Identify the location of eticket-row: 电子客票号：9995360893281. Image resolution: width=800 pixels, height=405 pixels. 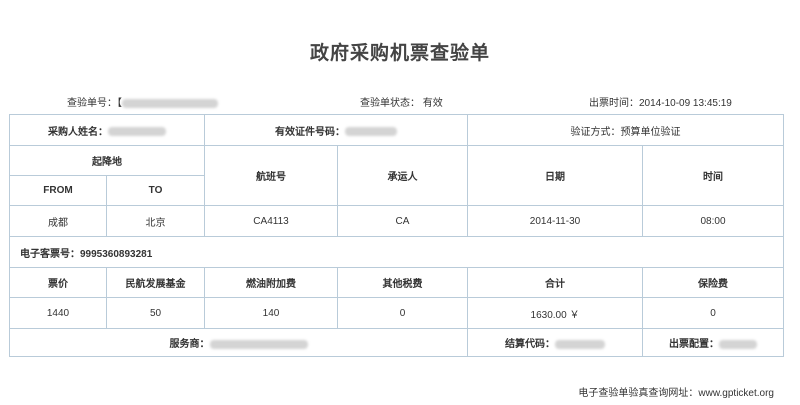
(396, 252).